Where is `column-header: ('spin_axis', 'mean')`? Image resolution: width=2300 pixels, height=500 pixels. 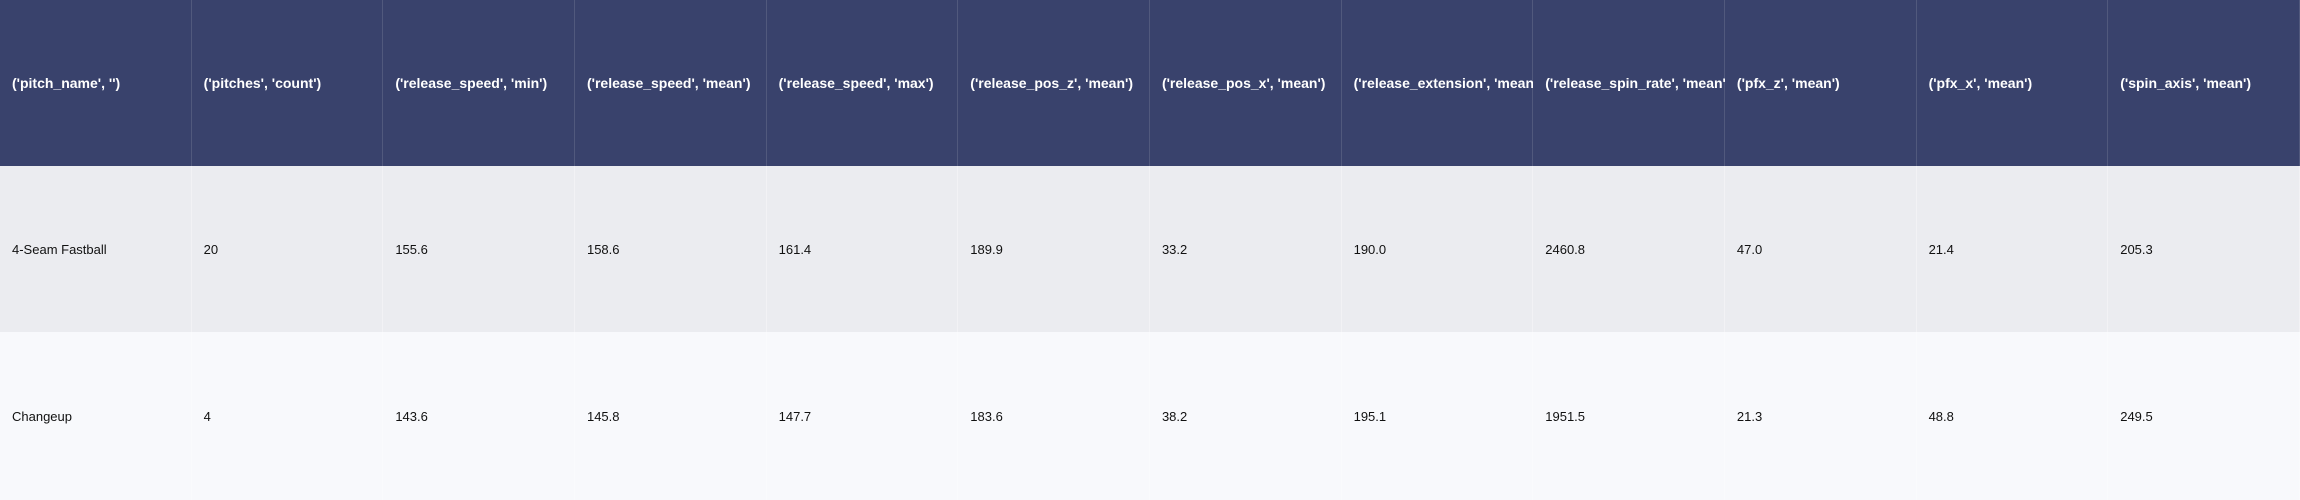
column-header: ('spin_axis', 'mean') is located at coordinates (2204, 83).